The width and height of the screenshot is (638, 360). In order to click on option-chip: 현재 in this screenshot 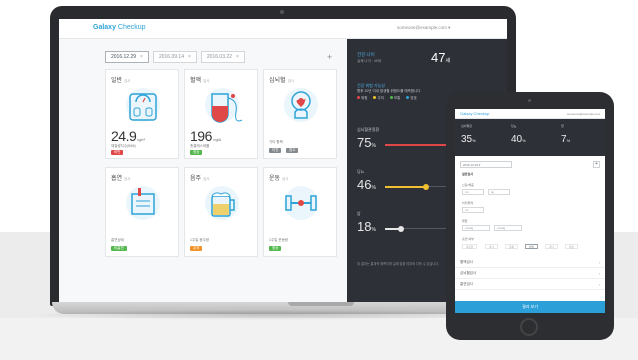, I will do `click(511, 246)`.